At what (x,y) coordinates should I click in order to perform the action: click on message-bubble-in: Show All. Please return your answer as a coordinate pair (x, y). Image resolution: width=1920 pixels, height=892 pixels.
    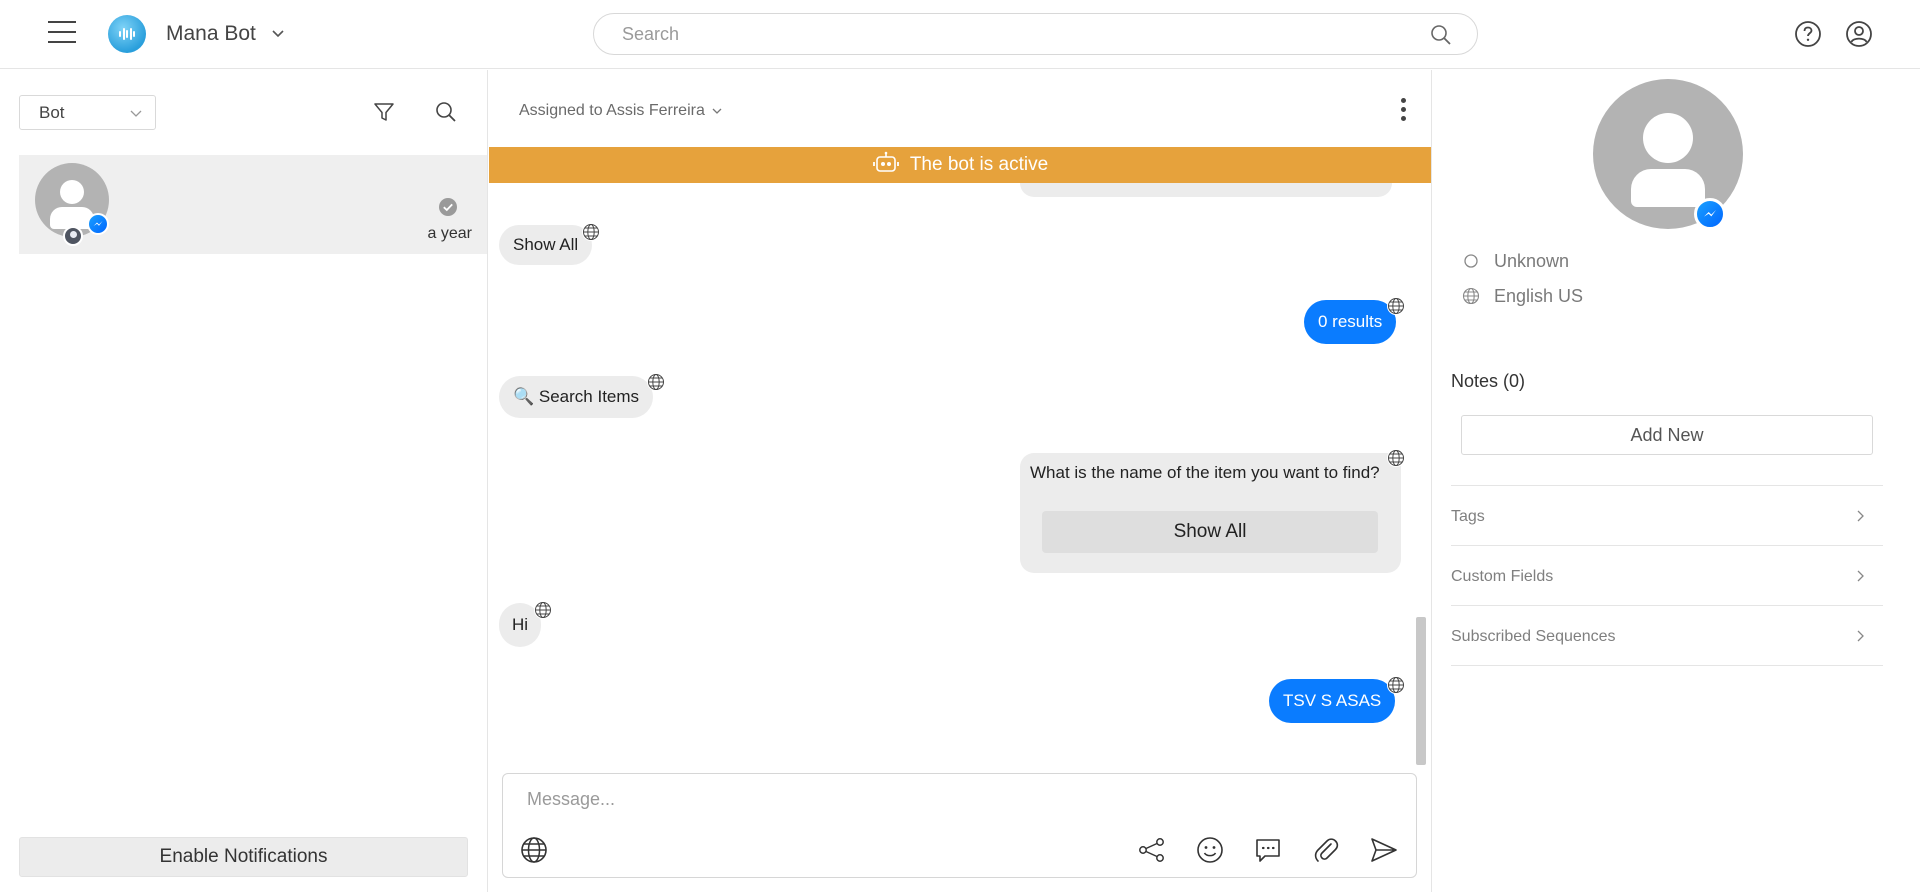
    Looking at the image, I should click on (546, 245).